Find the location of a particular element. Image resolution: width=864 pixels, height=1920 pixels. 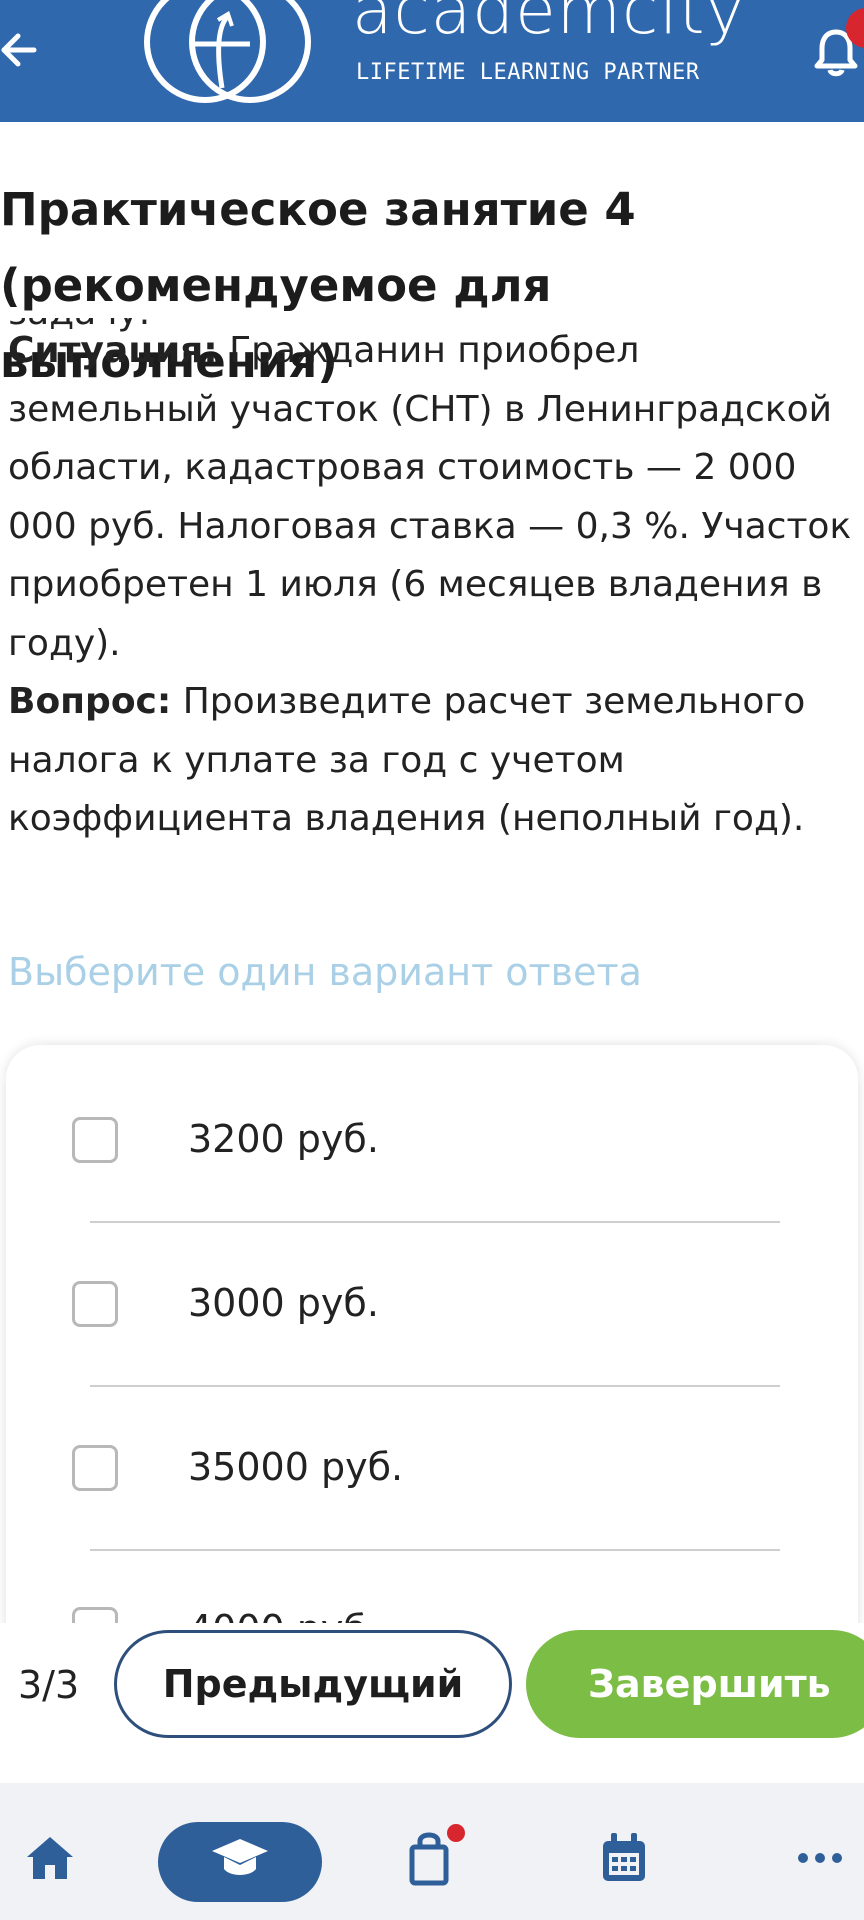

brand-name: academcity is located at coordinates (549, 24).